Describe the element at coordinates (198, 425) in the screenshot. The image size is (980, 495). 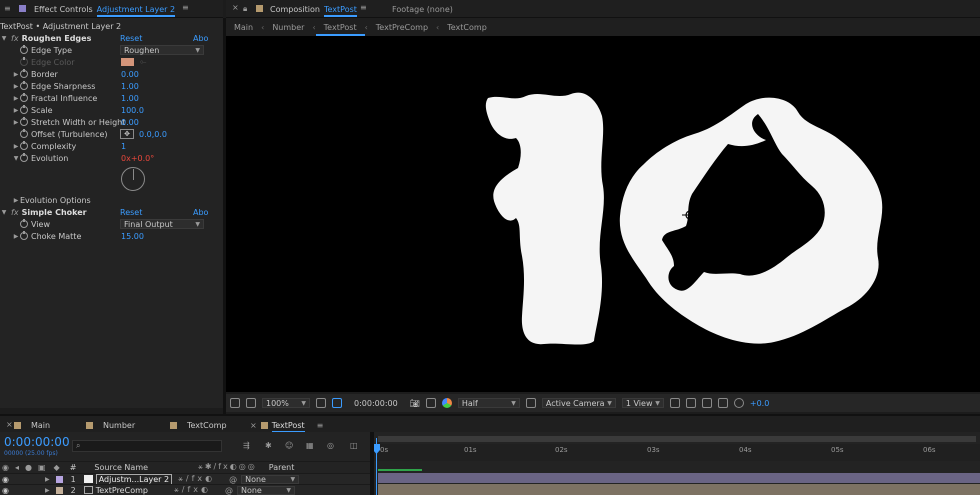
I see `tab-textcomp: TextComp` at that location.